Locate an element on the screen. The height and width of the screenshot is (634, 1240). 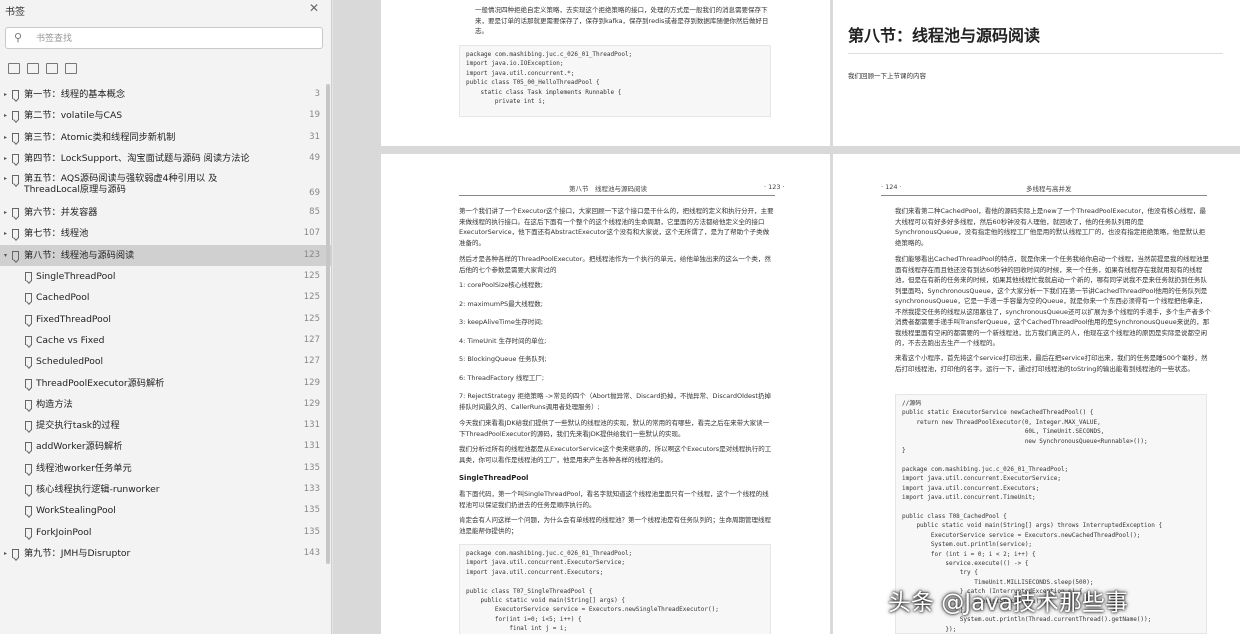
section-heading: SingleThreadPool is located at coordinates (494, 478).